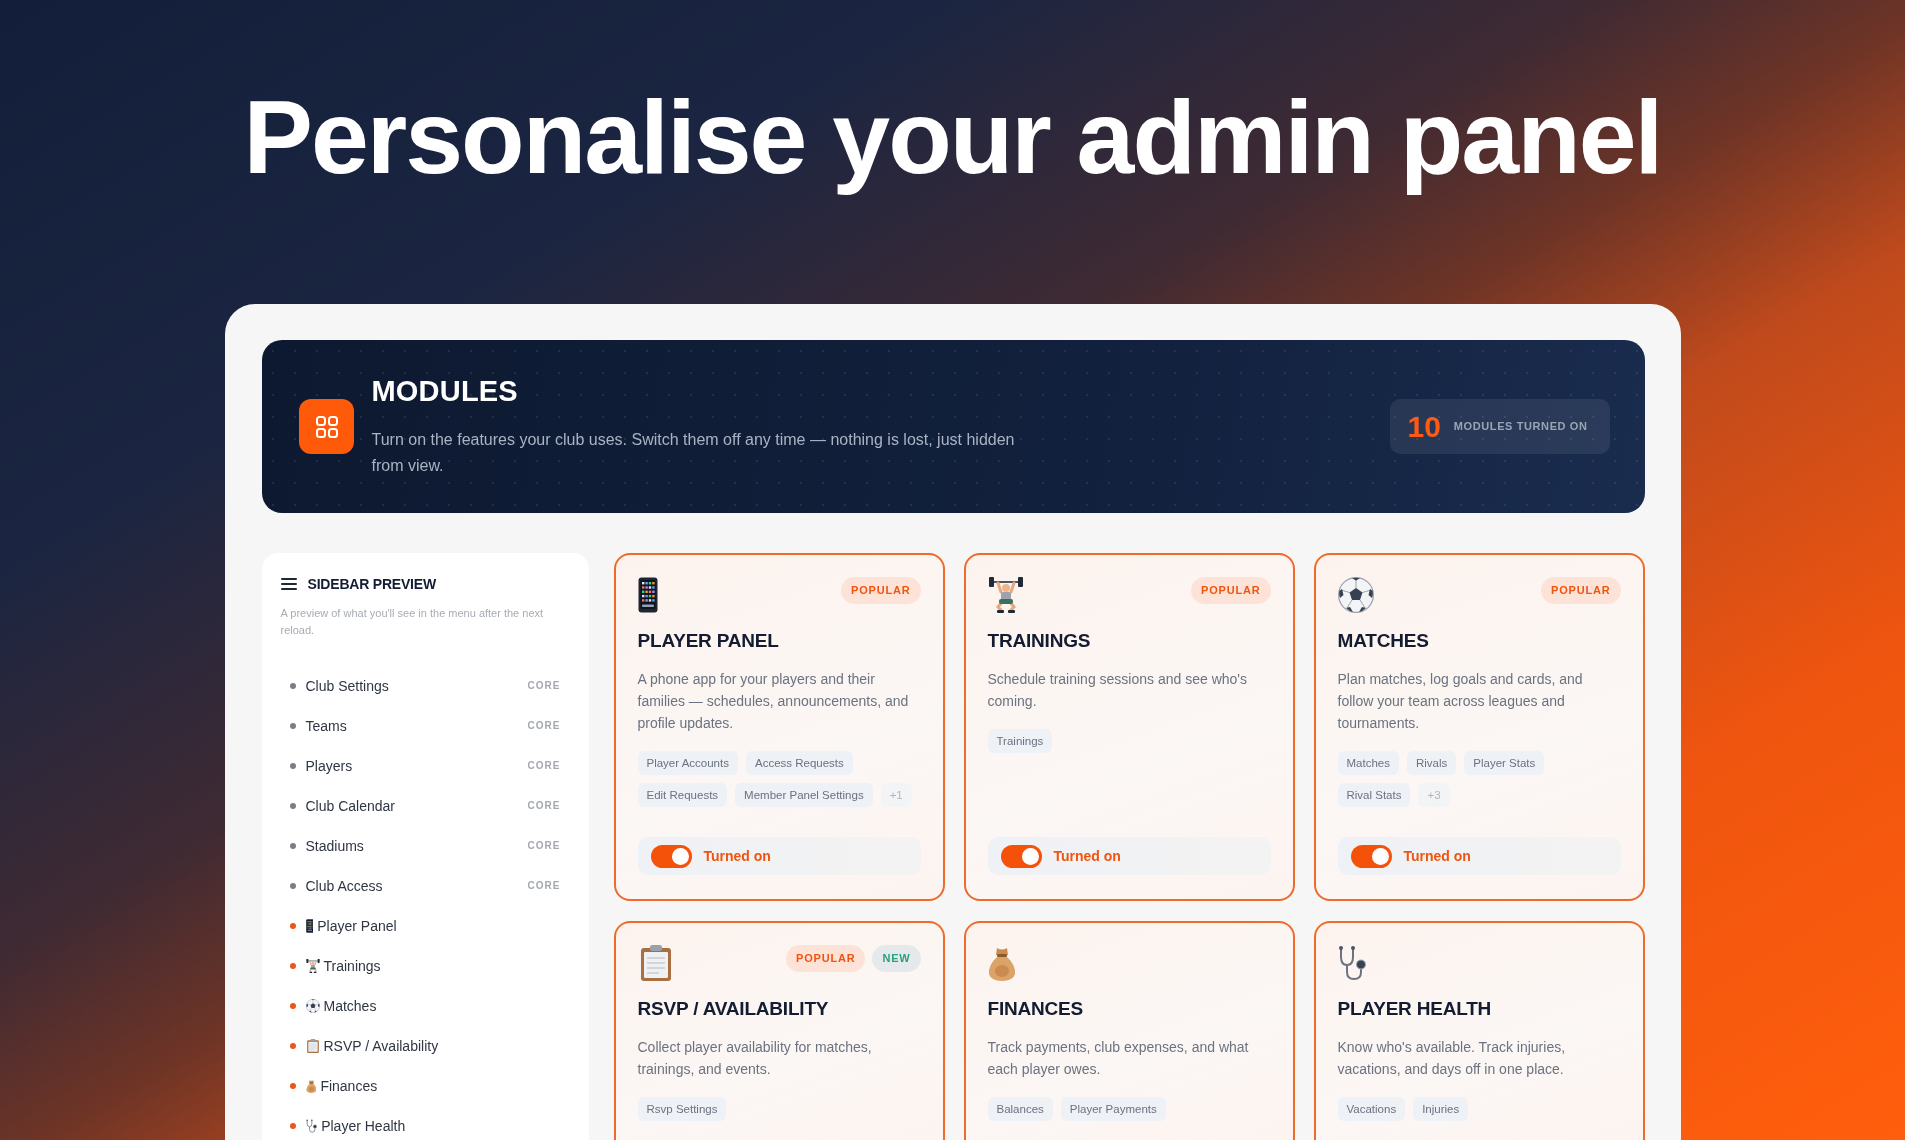  What do you see at coordinates (1368, 763) in the screenshot?
I see `feature-tag: Matches` at bounding box center [1368, 763].